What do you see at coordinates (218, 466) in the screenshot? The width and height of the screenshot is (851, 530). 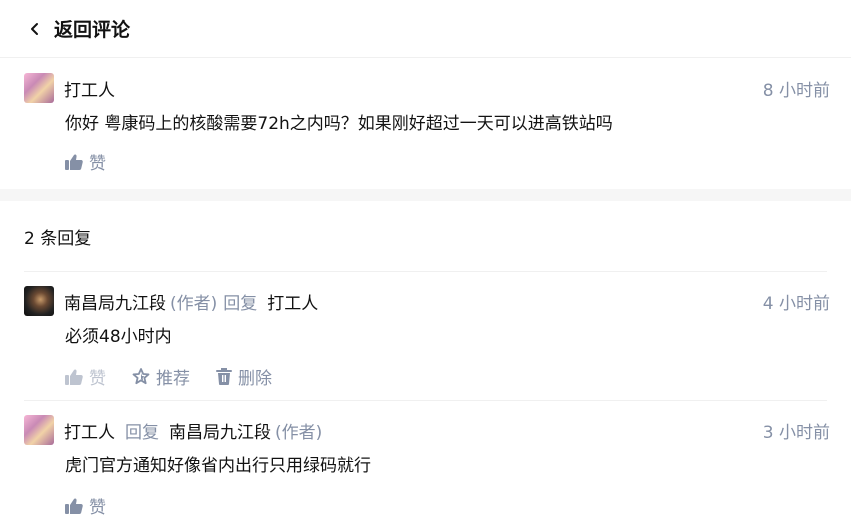 I see `reply-content: 虎门官方通知好像省内出行只用绿码就行` at bounding box center [218, 466].